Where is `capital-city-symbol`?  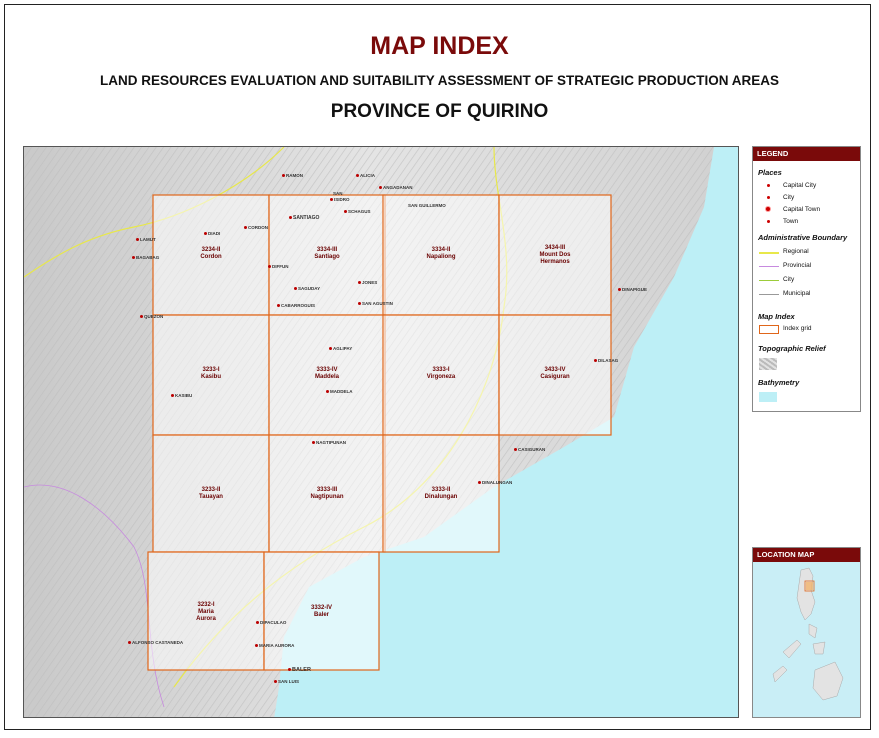 capital-city-symbol is located at coordinates (768, 185).